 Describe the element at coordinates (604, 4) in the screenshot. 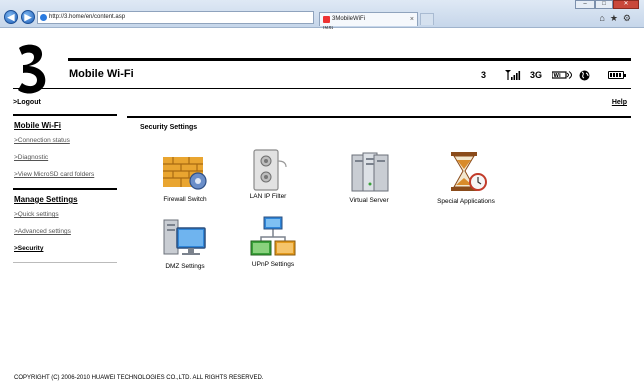

I see `maximize-button: □` at that location.